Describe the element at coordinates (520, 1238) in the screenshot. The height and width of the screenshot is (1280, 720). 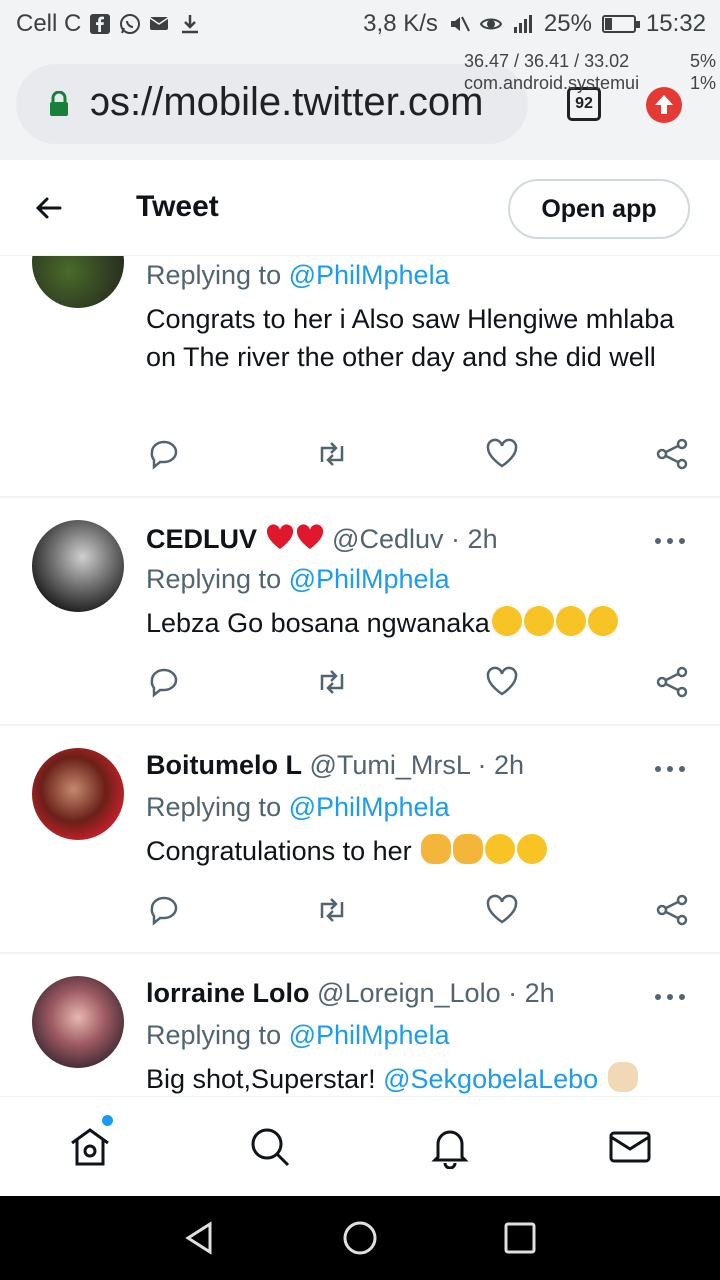
I see `recents-icon` at that location.